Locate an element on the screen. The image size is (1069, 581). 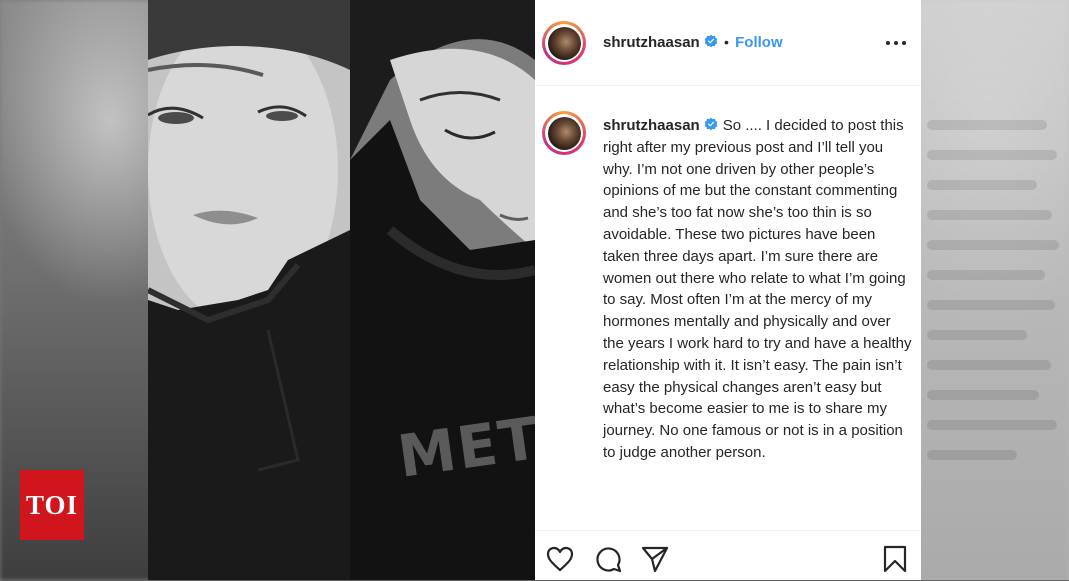
blurred-backdrop-right is located at coordinates (995, 290).